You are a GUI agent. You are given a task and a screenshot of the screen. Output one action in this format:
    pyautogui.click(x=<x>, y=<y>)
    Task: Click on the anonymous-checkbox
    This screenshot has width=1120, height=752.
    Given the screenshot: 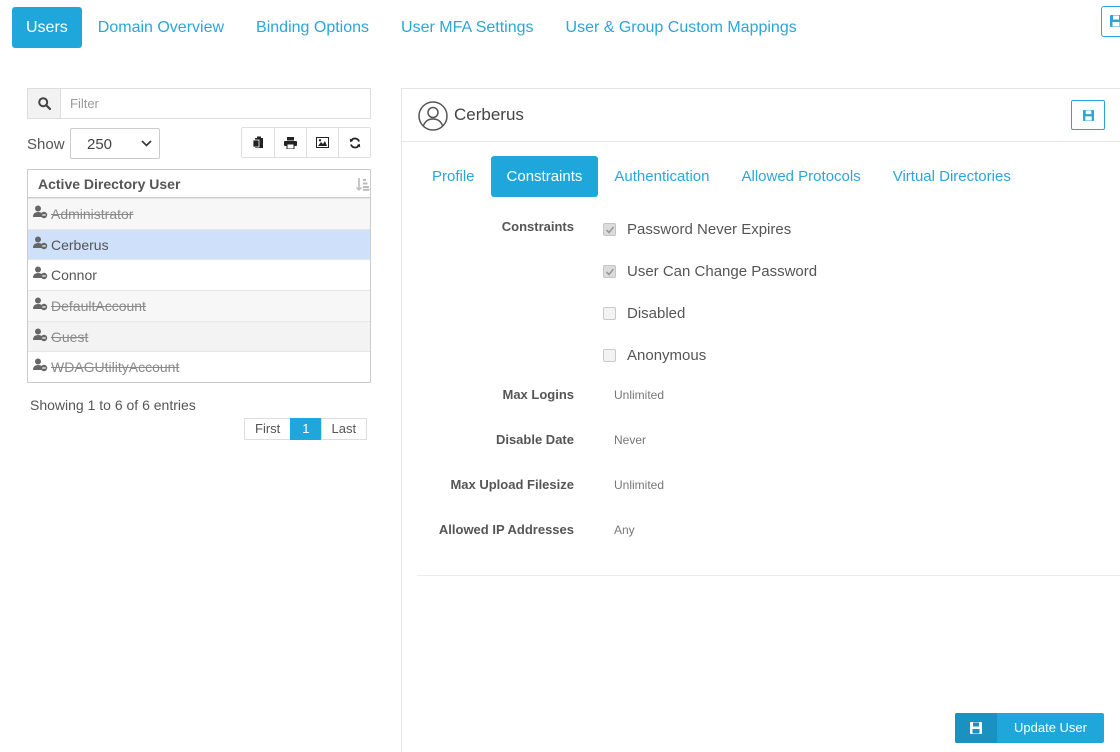 What is the action you would take?
    pyautogui.click(x=609, y=355)
    